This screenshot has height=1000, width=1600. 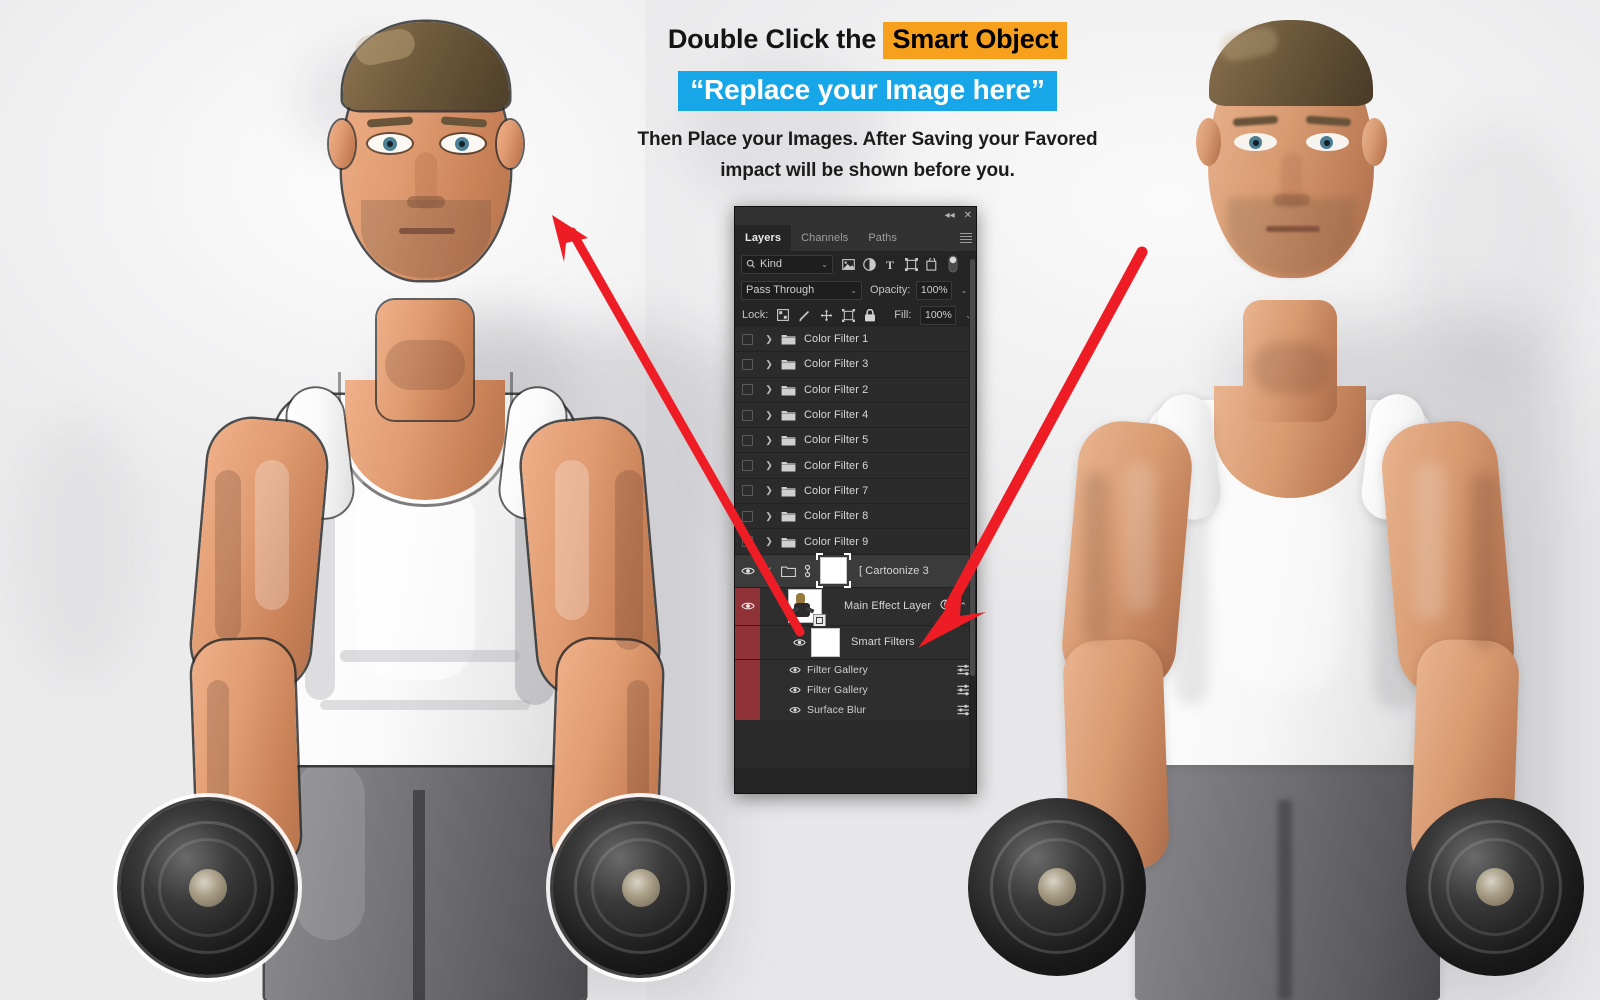 I want to click on opacity-value: 100%, so click(x=934, y=290).